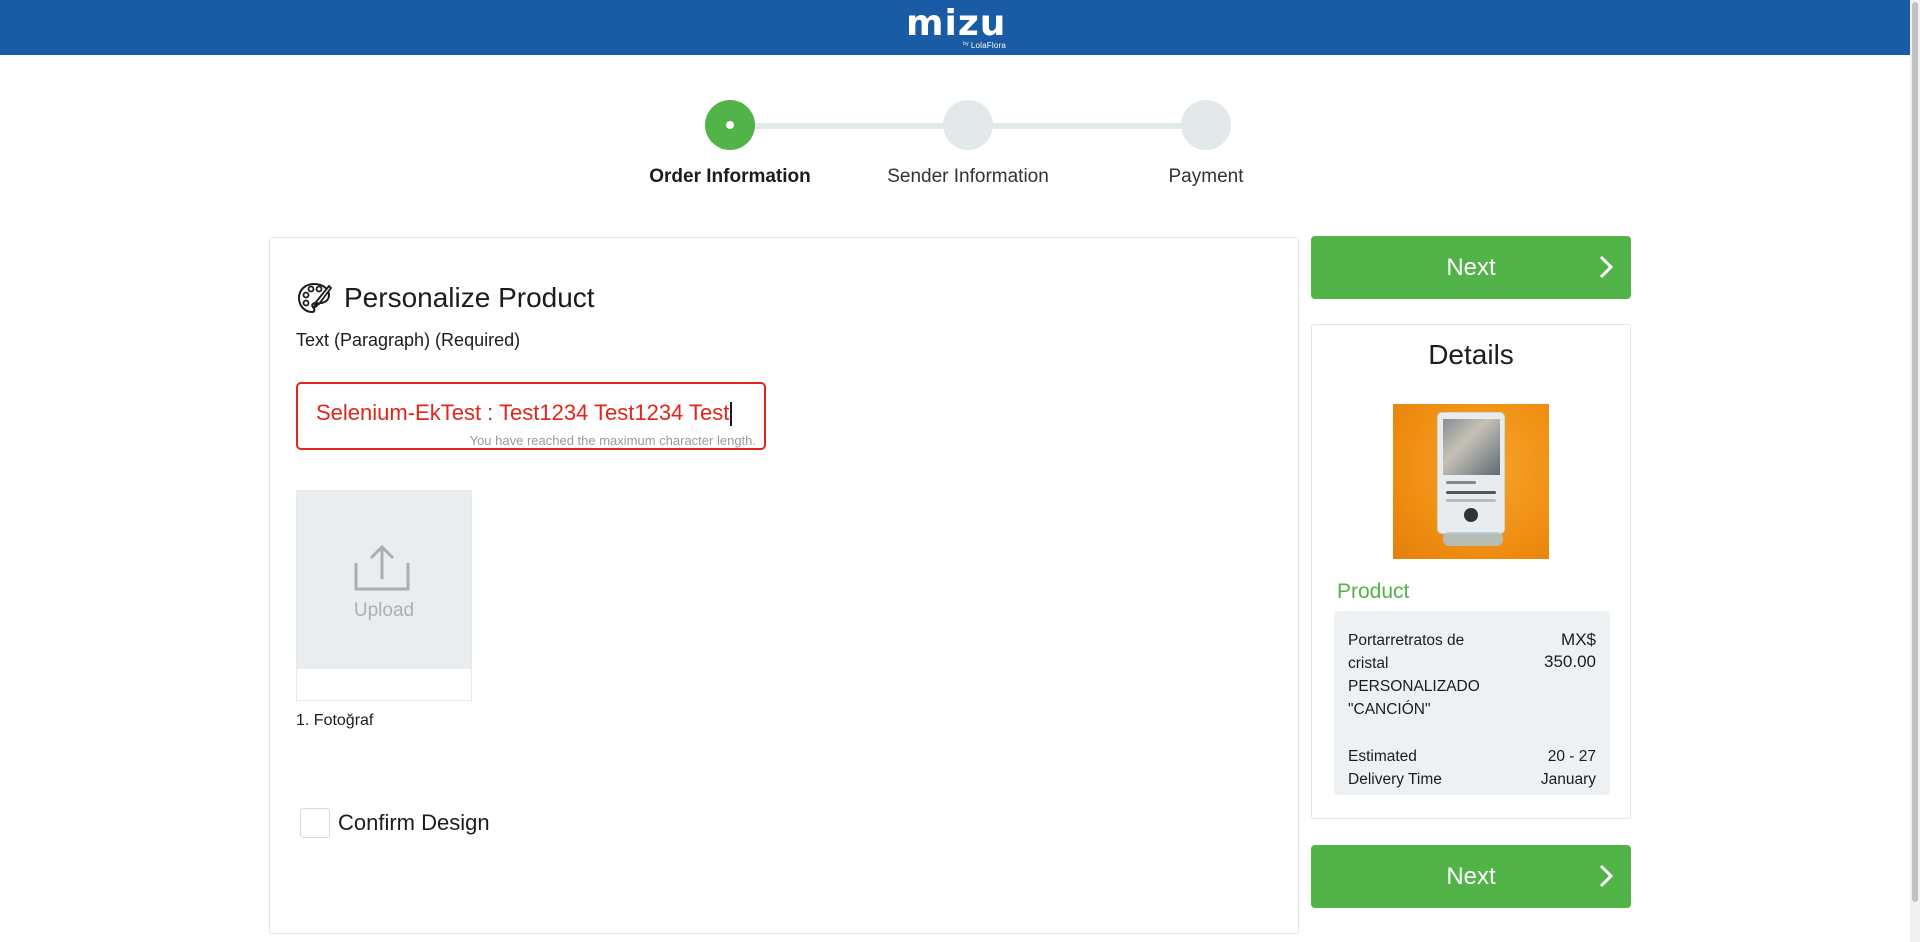  I want to click on step-indicator-active, so click(730, 125).